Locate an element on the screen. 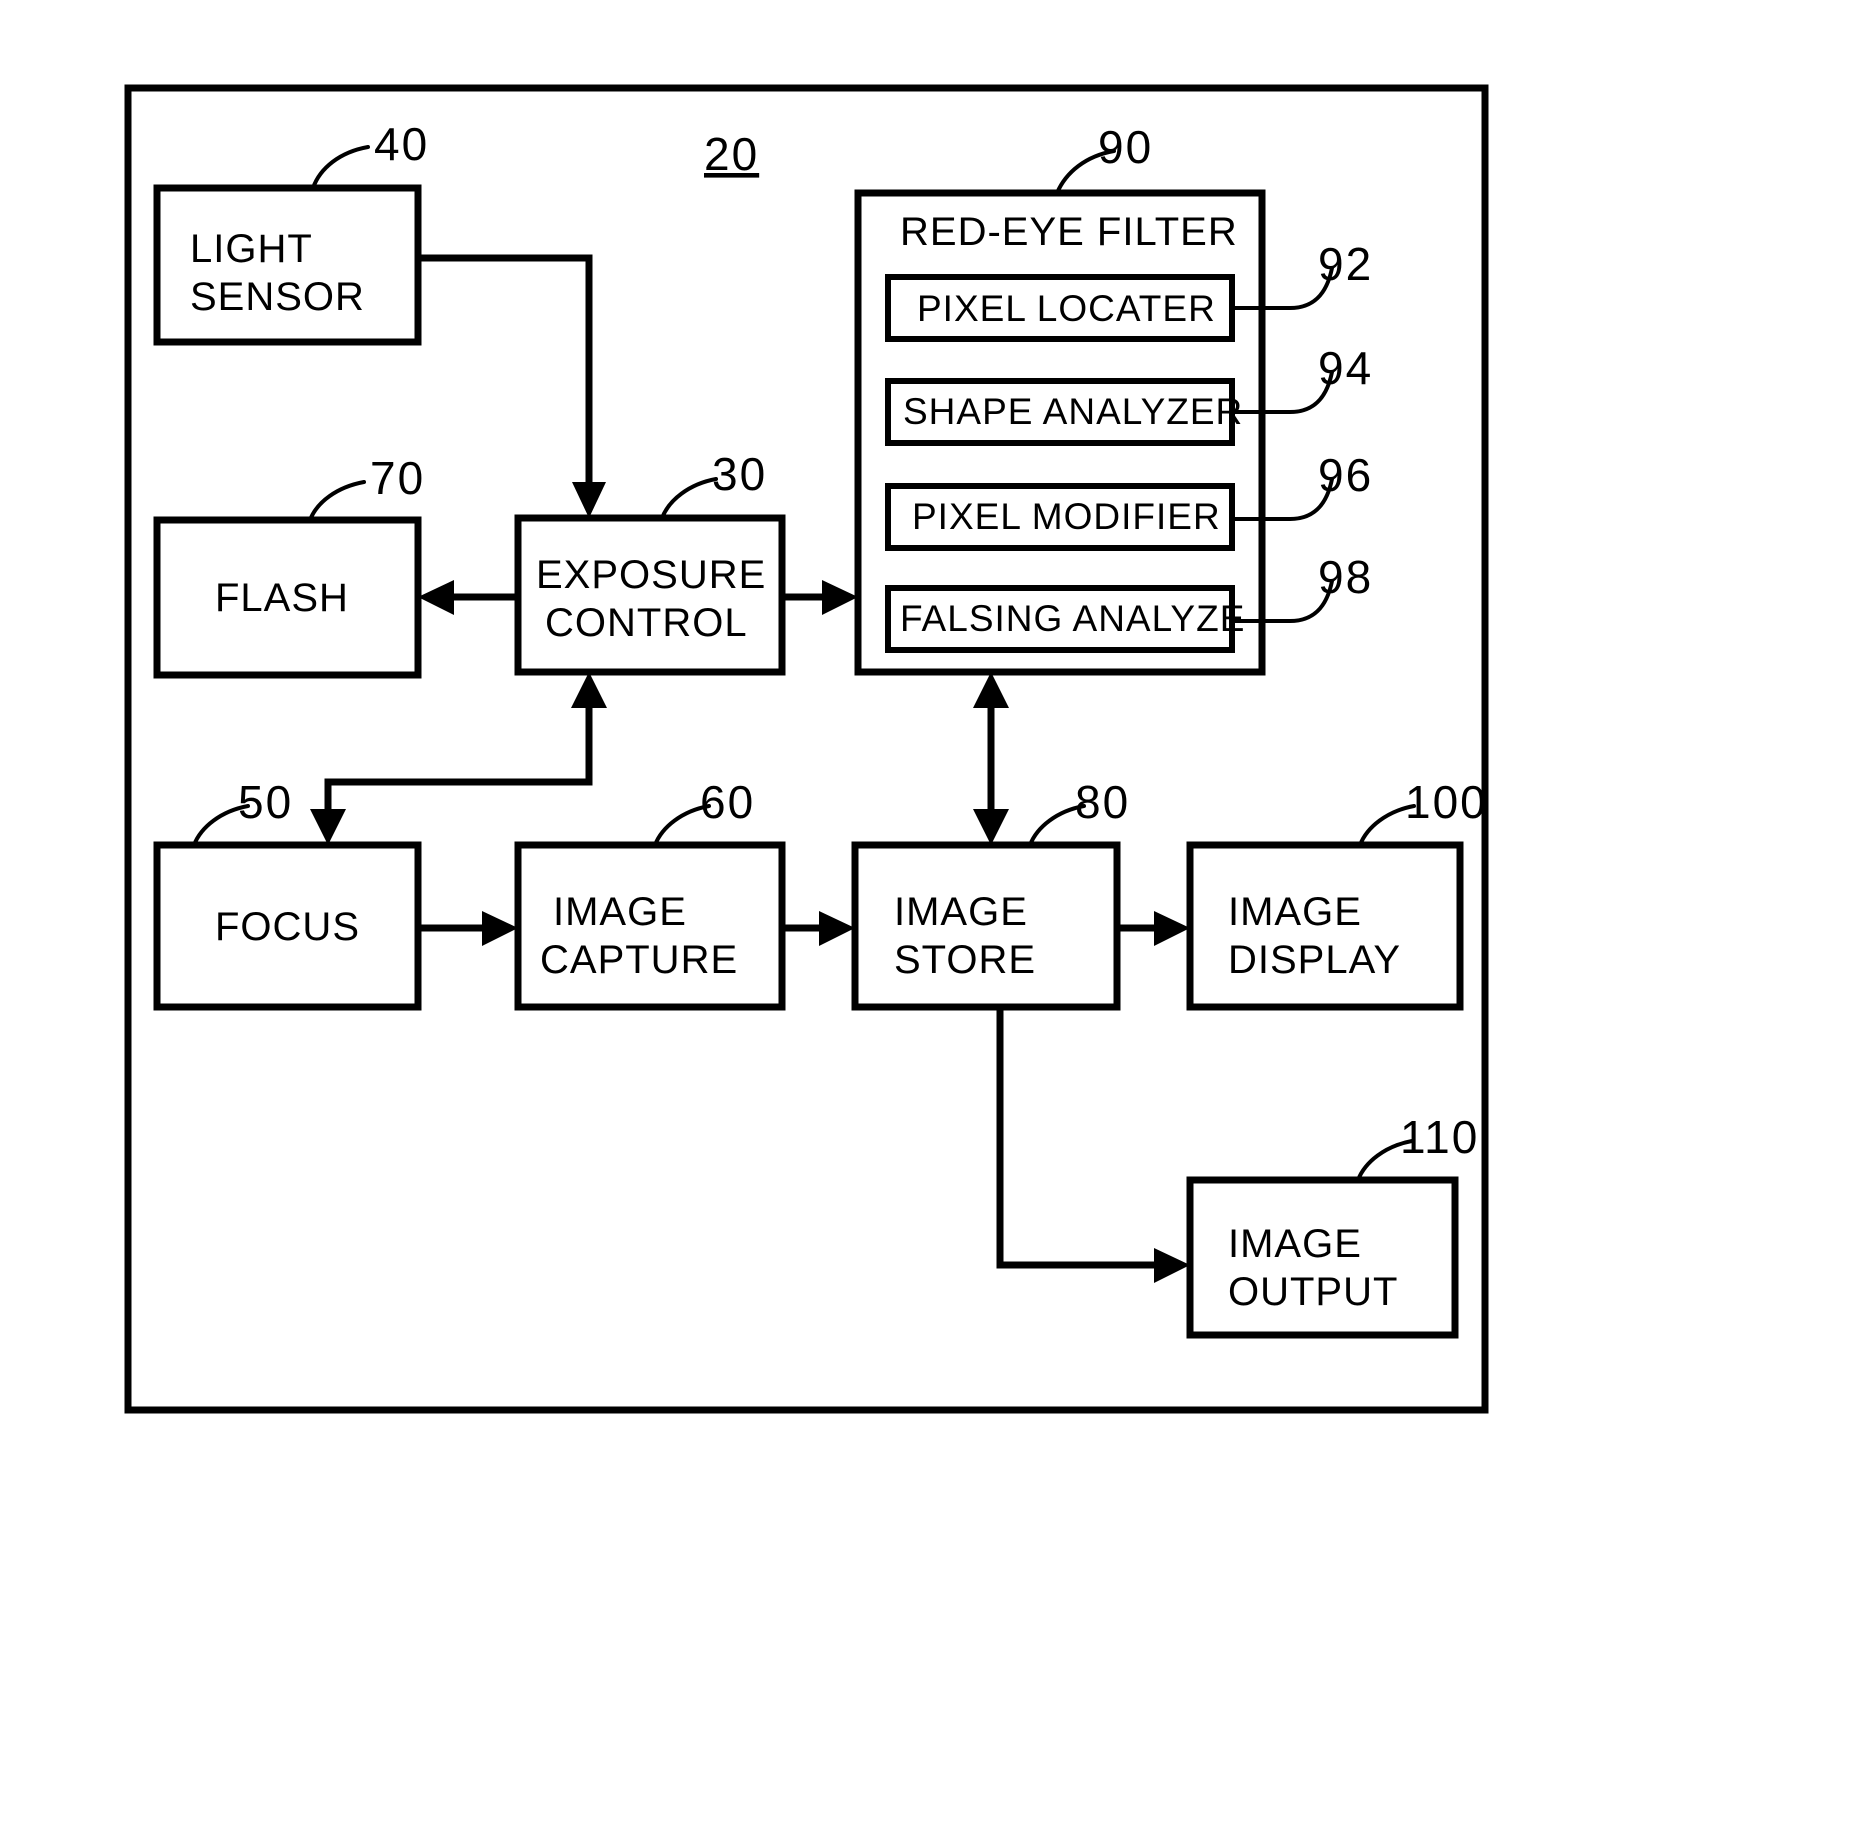  flash-label: FLASH is located at coordinates (282, 598).